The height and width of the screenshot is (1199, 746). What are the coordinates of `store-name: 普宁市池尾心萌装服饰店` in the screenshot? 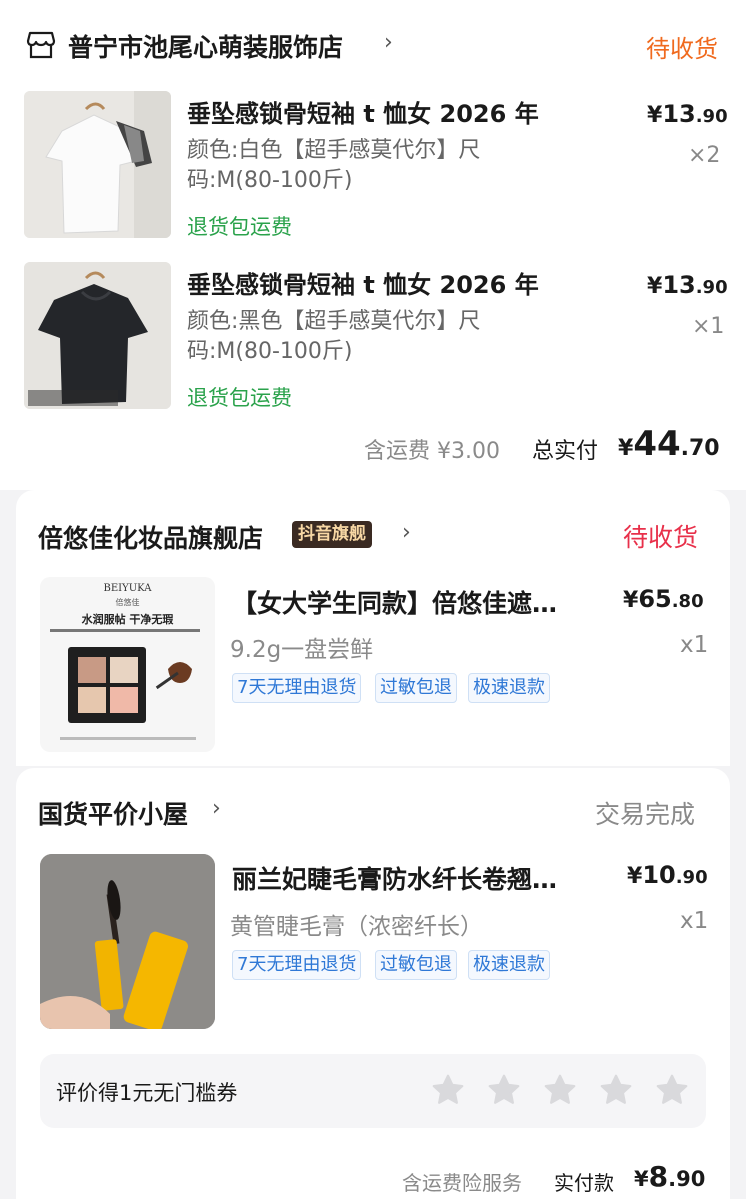 It's located at (205, 46).